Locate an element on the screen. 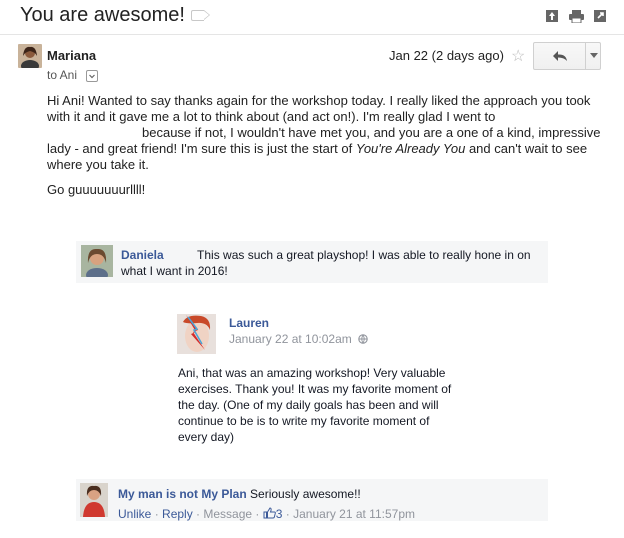  reply-button-separator is located at coordinates (585, 56).